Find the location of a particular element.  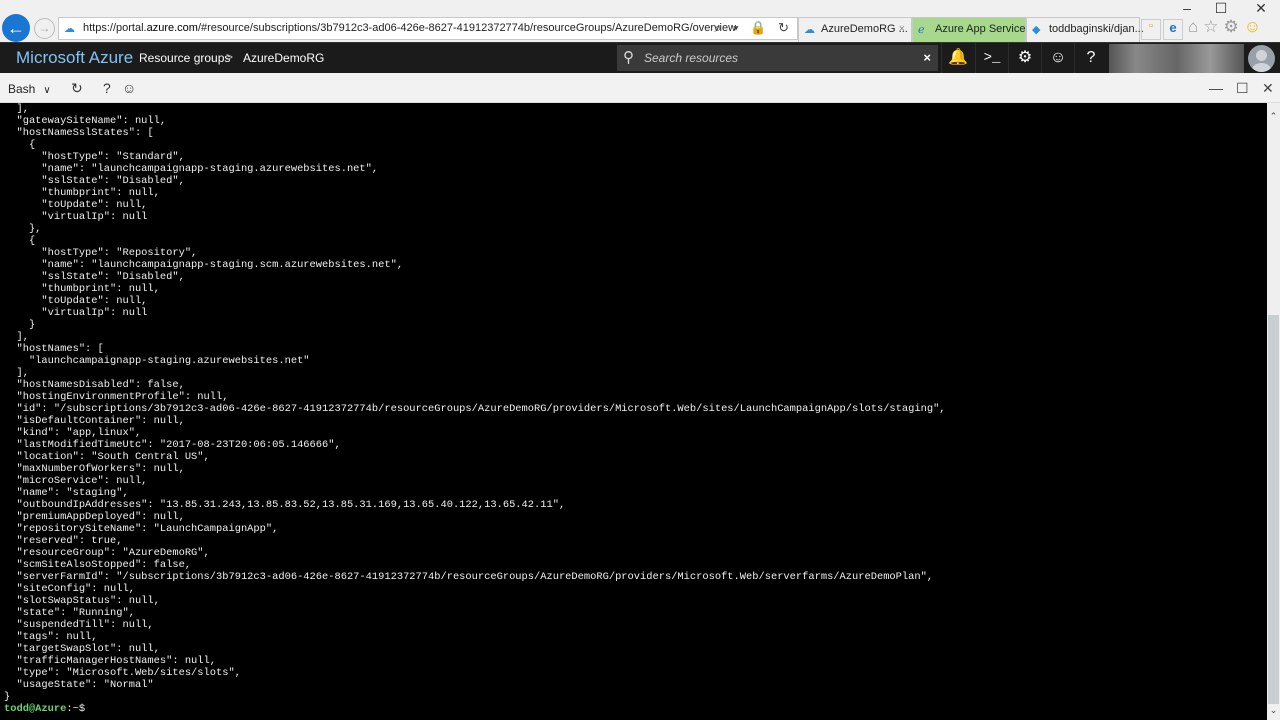

terminal-line: "suspendedTill": null, is located at coordinates (79, 625).